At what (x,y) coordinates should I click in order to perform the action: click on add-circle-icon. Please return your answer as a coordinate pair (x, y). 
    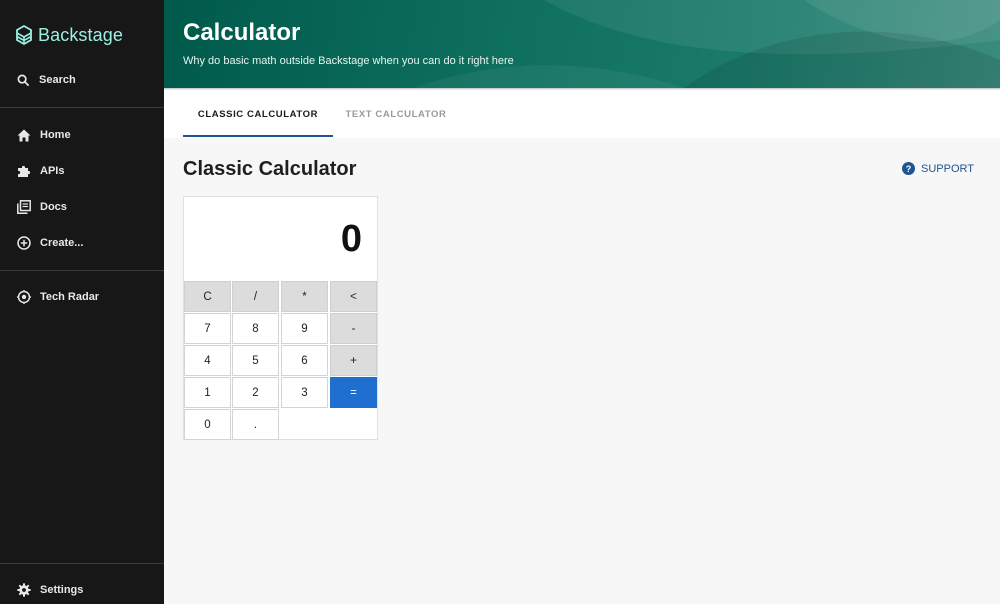
    Looking at the image, I should click on (24, 243).